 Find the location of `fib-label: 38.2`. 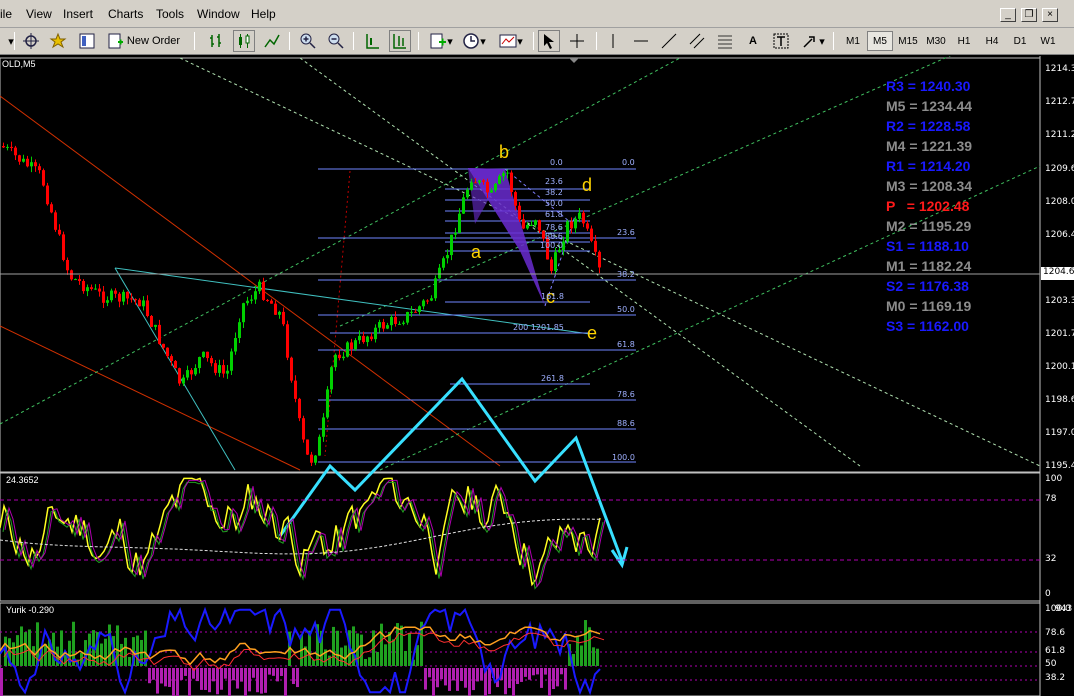

fib-label: 38.2 is located at coordinates (626, 274).